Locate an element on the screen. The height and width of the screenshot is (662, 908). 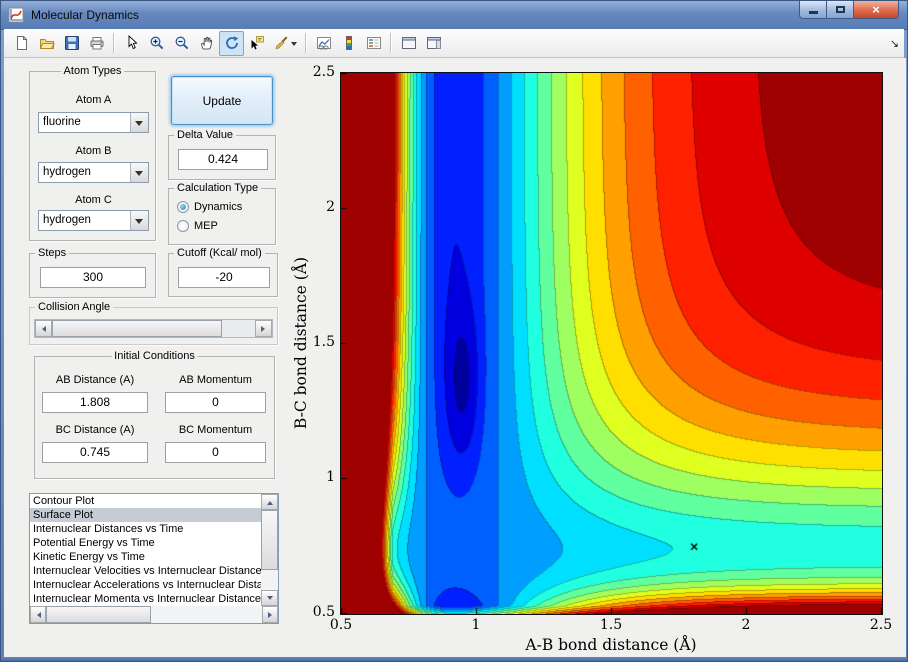
x-tick-label: 2.5 is located at coordinates (881, 625).